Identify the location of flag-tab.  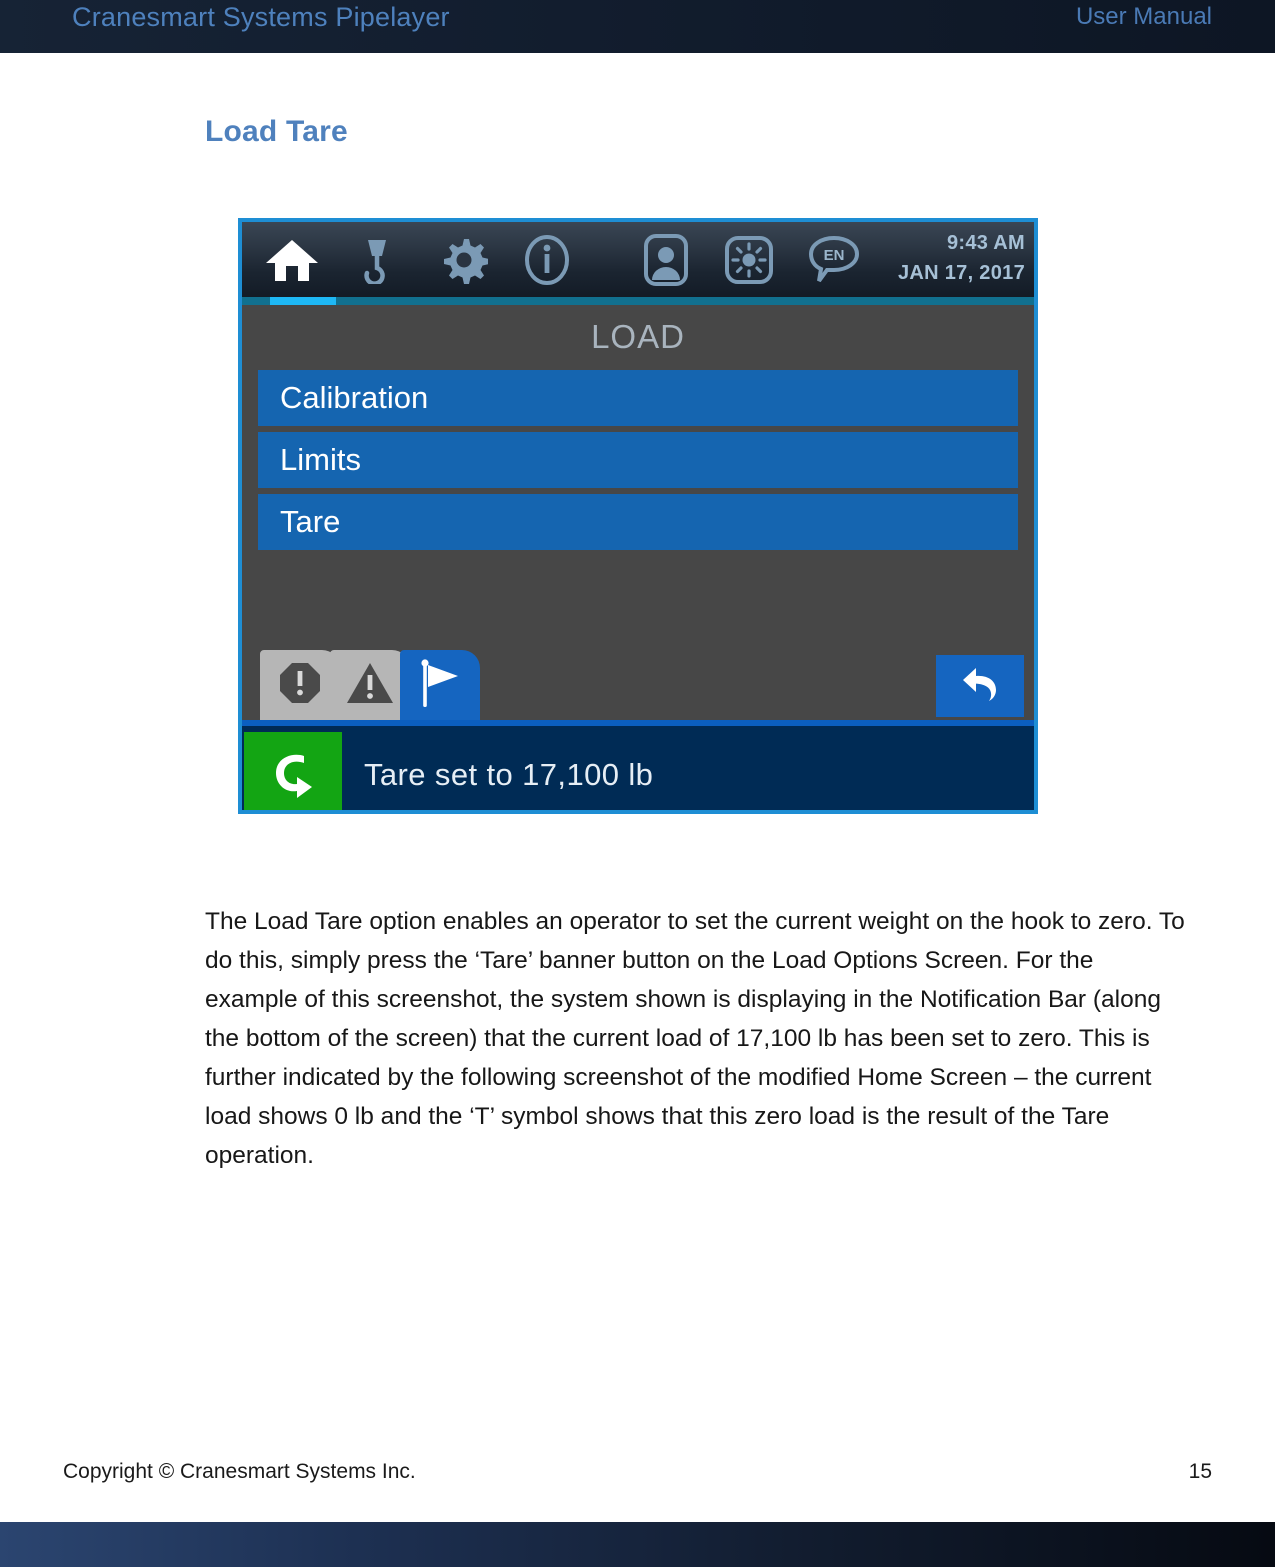
(440, 685).